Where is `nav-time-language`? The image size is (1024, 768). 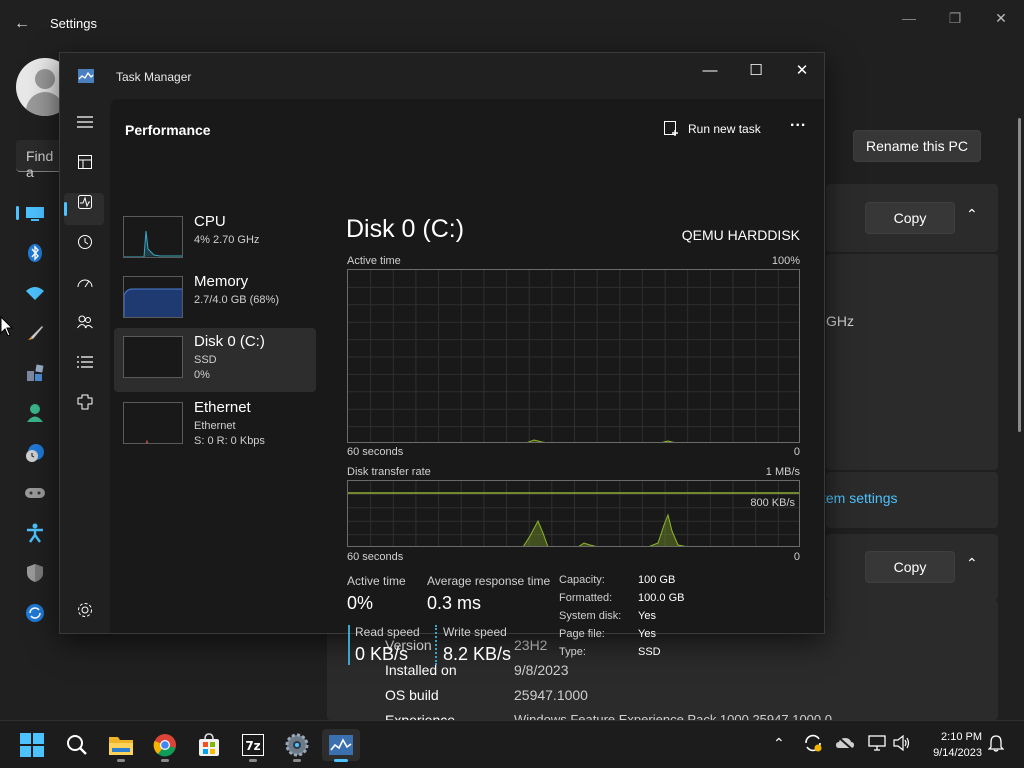 nav-time-language is located at coordinates (35, 453).